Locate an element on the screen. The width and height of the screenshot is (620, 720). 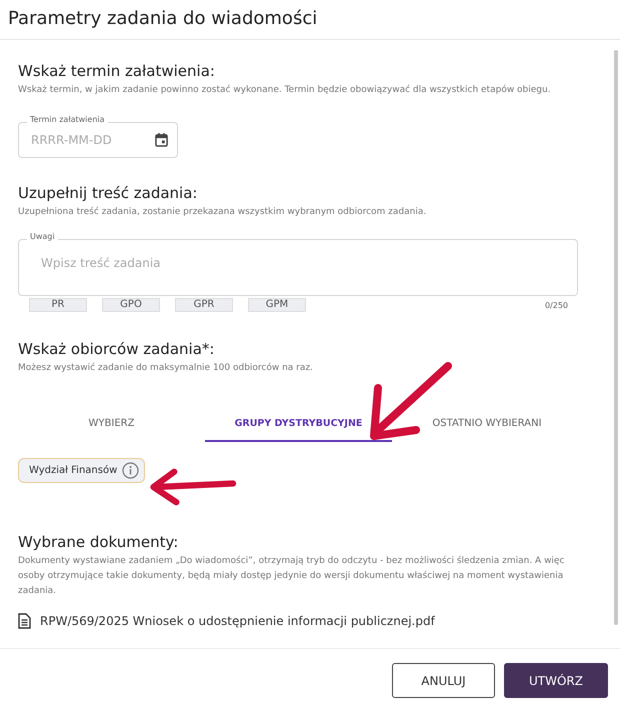
group-label: Wydział Finansów is located at coordinates (73, 470).